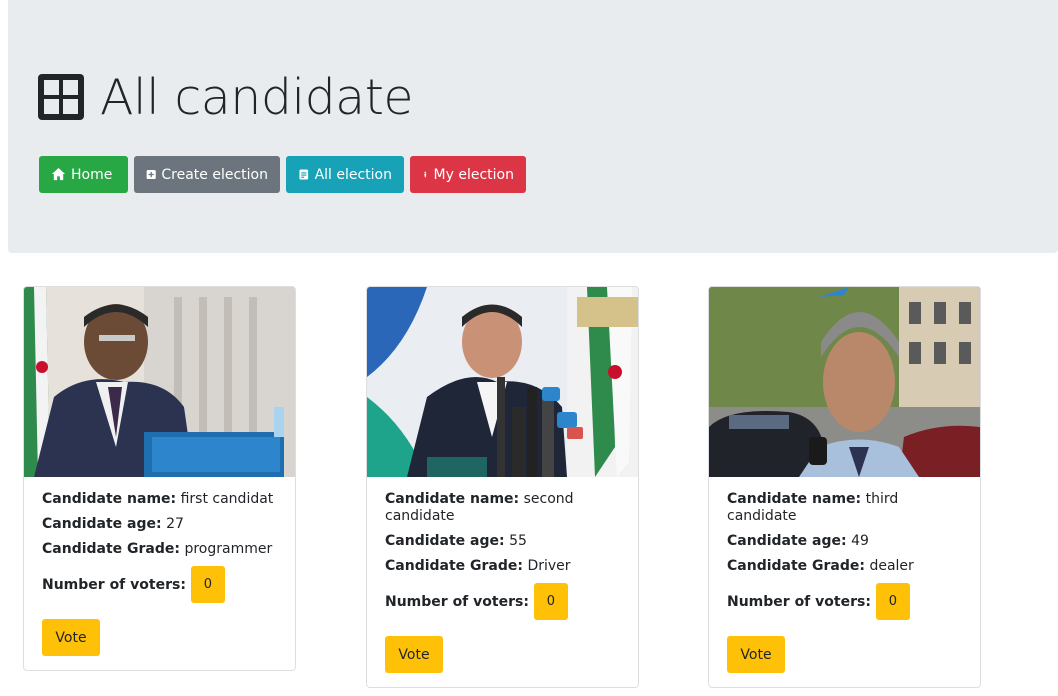  I want to click on home-button-label: Home, so click(92, 174).